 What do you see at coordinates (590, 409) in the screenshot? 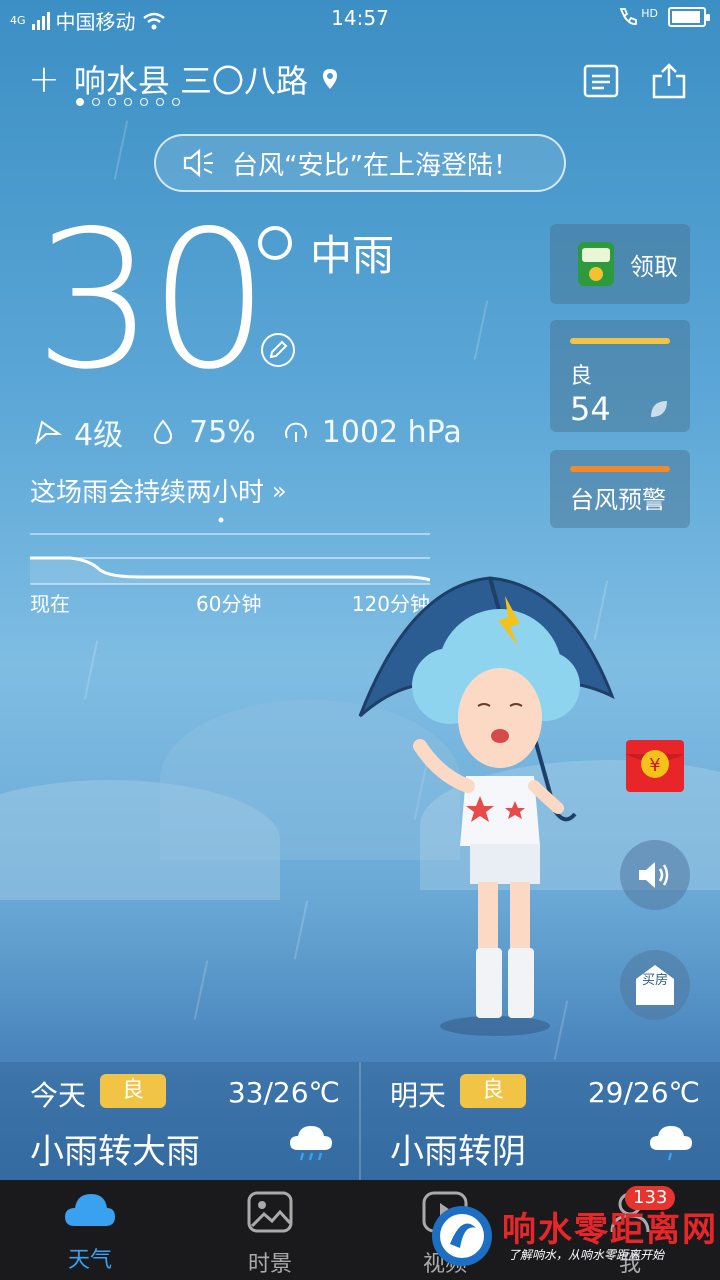
I see `aqi-value: 54` at bounding box center [590, 409].